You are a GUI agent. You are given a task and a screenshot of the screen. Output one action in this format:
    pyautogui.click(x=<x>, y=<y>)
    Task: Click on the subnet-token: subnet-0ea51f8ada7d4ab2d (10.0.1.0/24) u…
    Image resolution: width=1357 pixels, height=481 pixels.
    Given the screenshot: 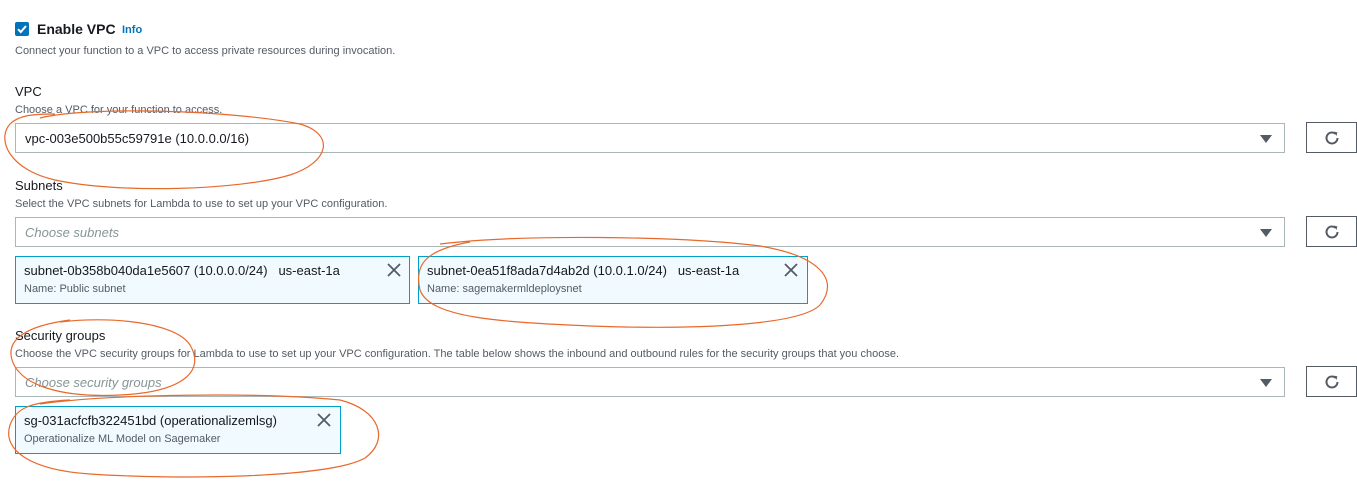 What is the action you would take?
    pyautogui.click(x=613, y=280)
    